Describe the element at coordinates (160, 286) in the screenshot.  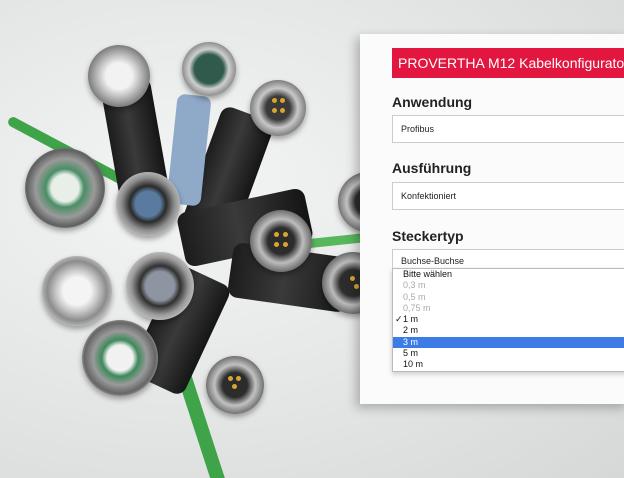
I see `connector-grey-insert` at that location.